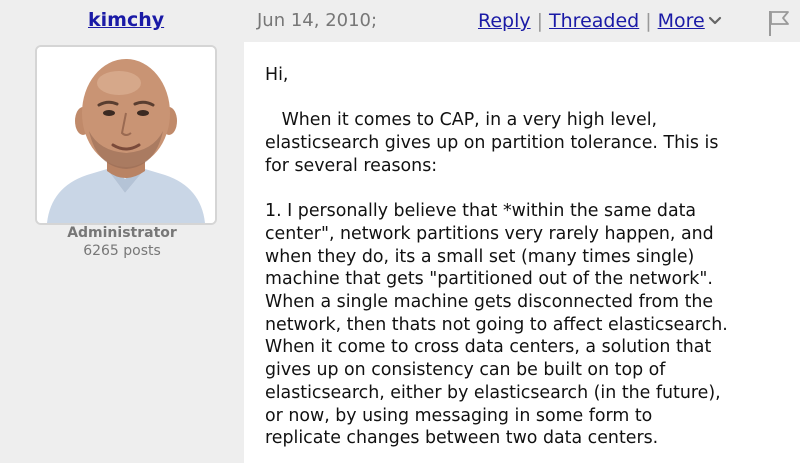 The height and width of the screenshot is (463, 800). What do you see at coordinates (681, 21) in the screenshot?
I see `more-label: More` at bounding box center [681, 21].